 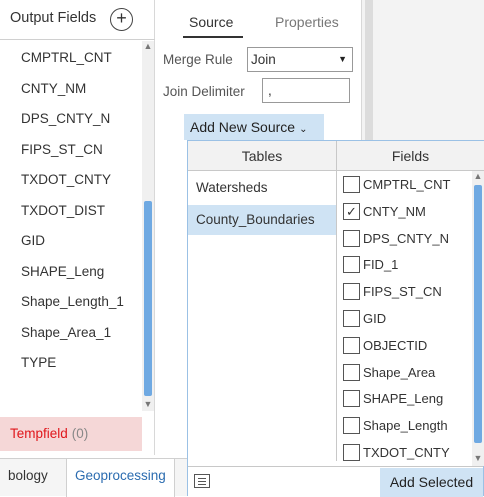 I want to click on tables-column-header: Tables, so click(x=262, y=156).